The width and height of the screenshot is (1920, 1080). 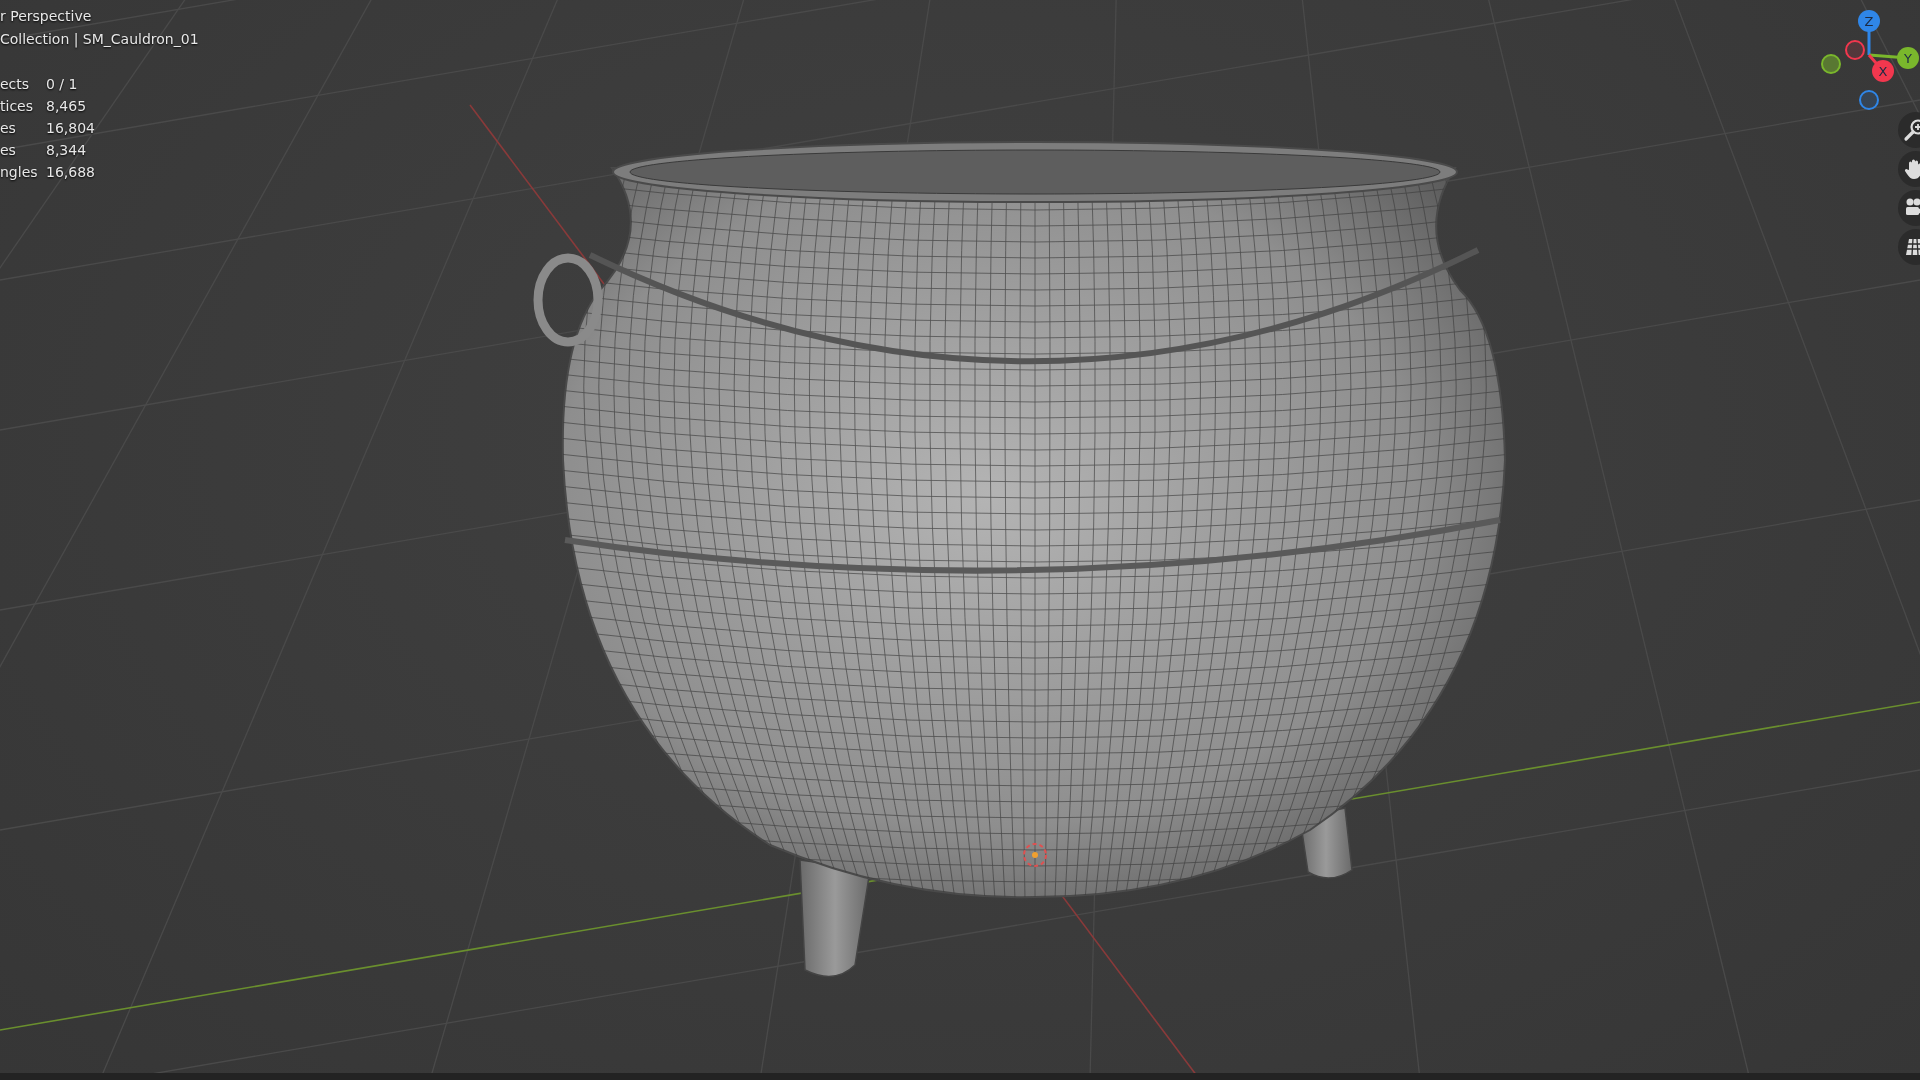 I want to click on stat-label: tices, so click(x=17, y=106).